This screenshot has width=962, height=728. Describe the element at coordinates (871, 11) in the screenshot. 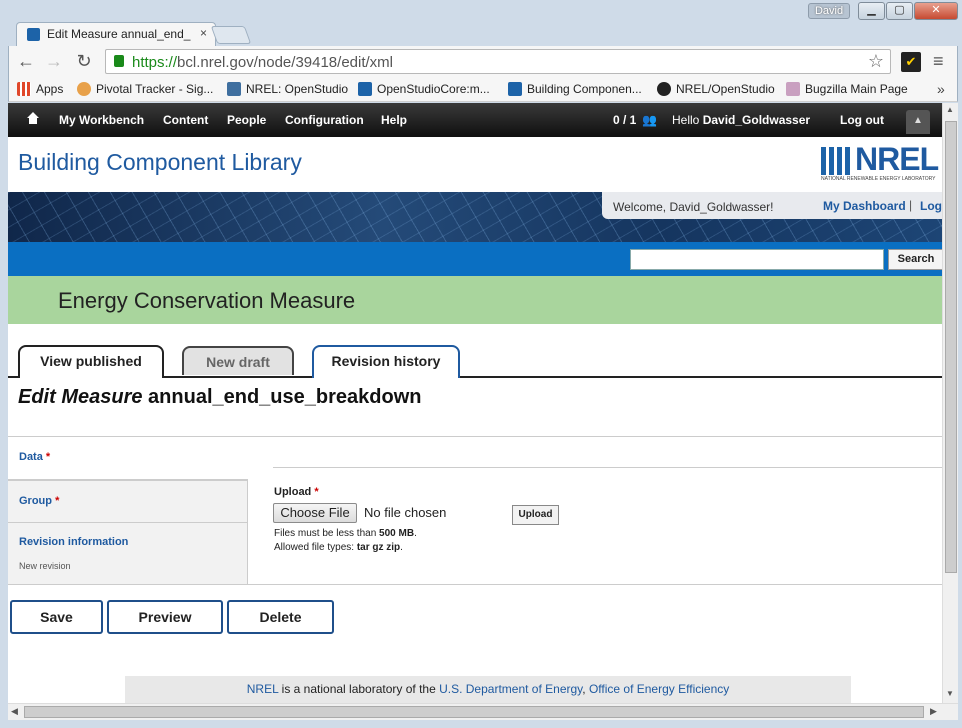

I see `minimize-button: ▁` at that location.